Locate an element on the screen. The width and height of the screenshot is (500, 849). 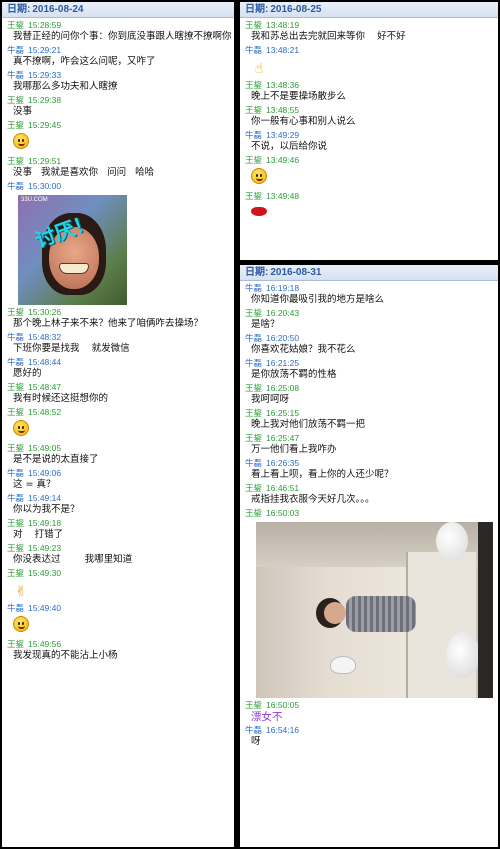
message-time: 16:25:08 is located at coordinates (283, 388).